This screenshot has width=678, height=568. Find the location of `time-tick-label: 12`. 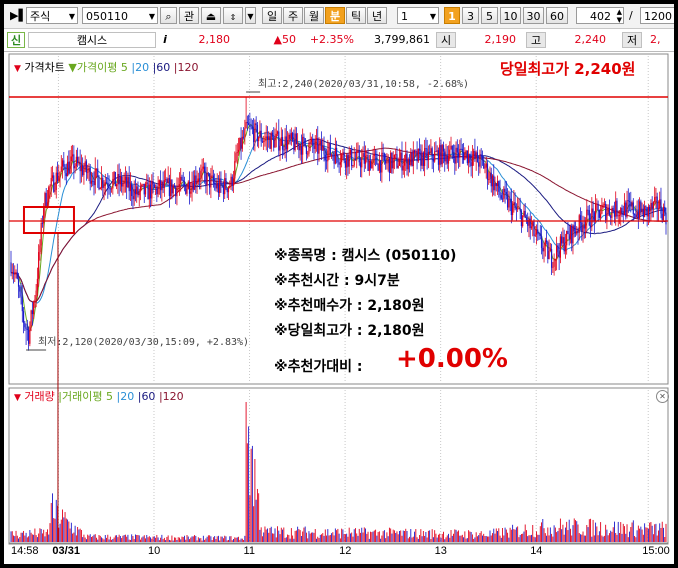

time-tick-label: 12 is located at coordinates (345, 551).